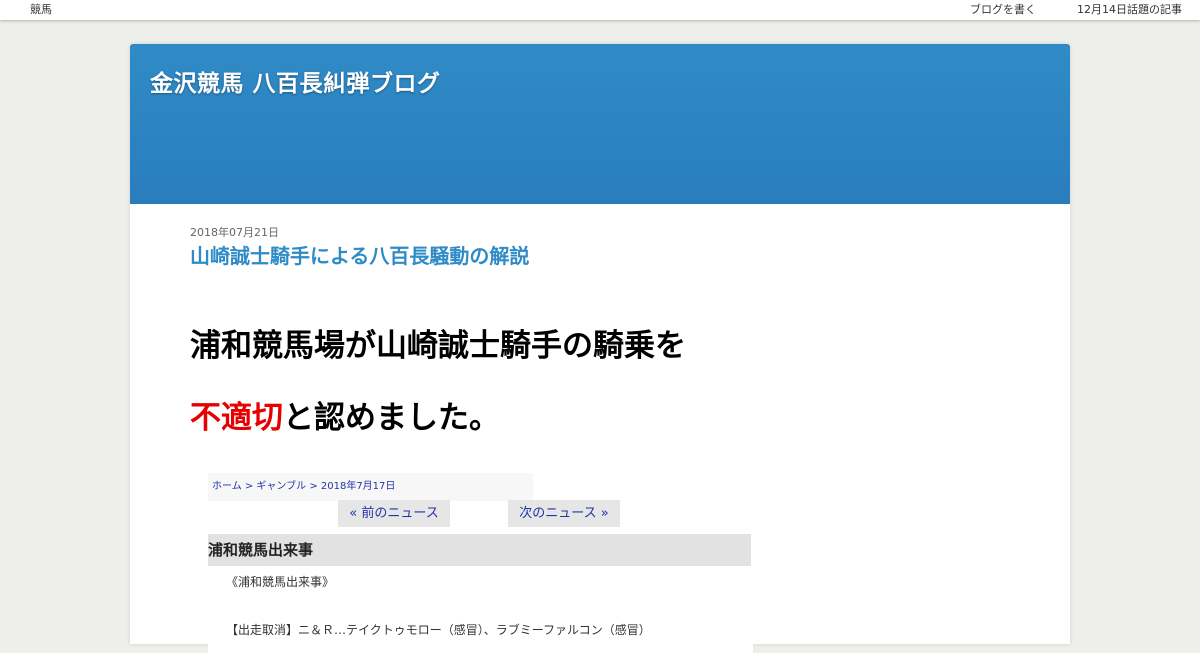 The width and height of the screenshot is (1200, 653). What do you see at coordinates (394, 513) in the screenshot?
I see `prev-news-button: « 前のニュース` at bounding box center [394, 513].